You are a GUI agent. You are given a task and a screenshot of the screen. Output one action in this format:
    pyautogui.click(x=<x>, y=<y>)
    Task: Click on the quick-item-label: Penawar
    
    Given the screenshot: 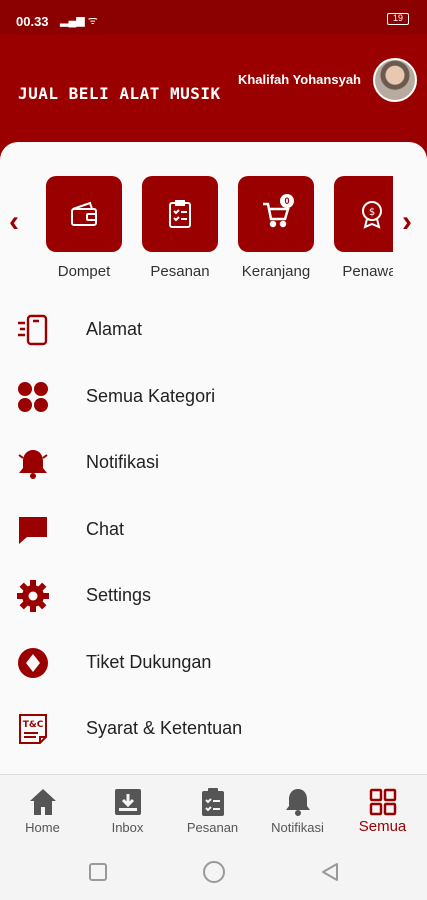 What is the action you would take?
    pyautogui.click(x=367, y=271)
    